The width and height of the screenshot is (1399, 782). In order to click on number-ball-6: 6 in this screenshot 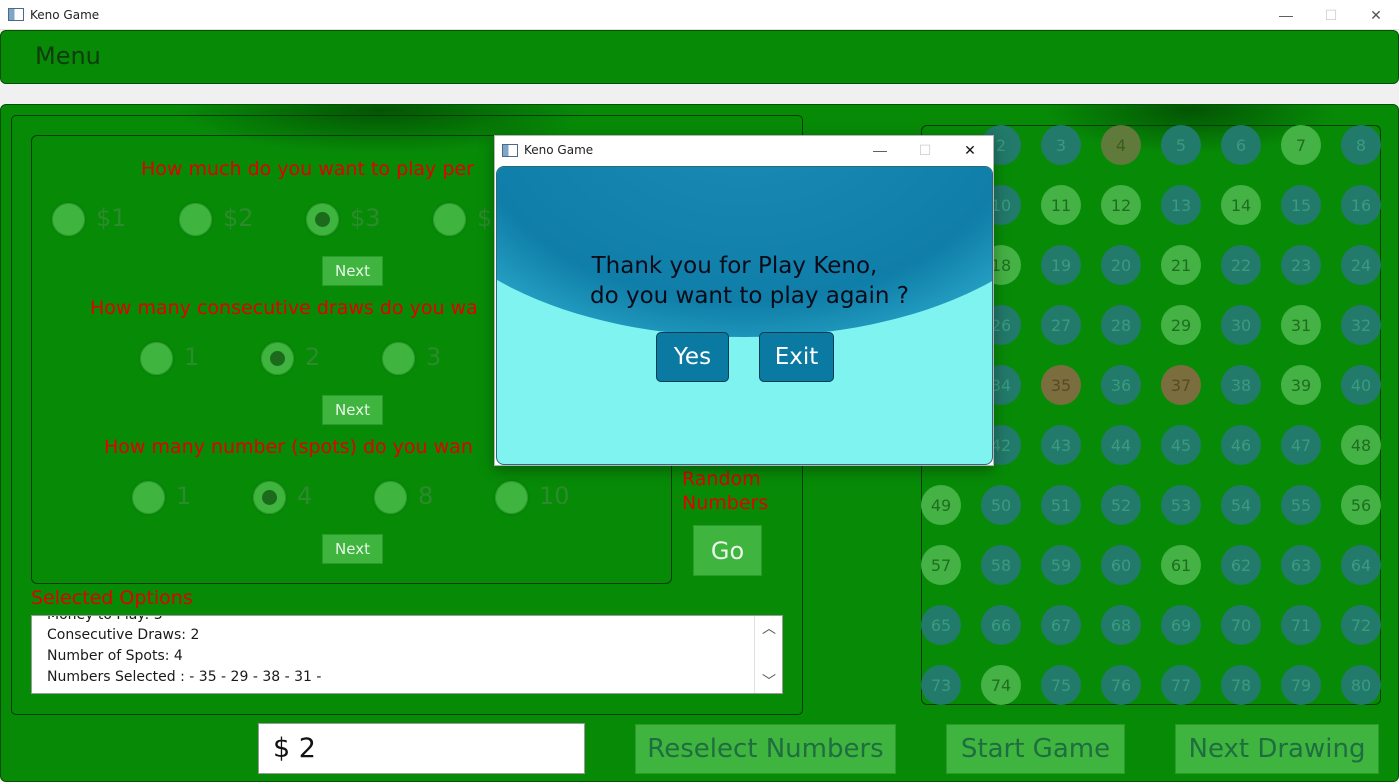, I will do `click(1241, 145)`.